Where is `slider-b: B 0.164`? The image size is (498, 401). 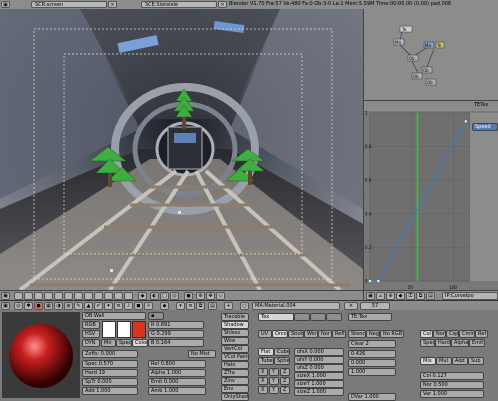
slider-b: B 0.164 is located at coordinates (176, 343).